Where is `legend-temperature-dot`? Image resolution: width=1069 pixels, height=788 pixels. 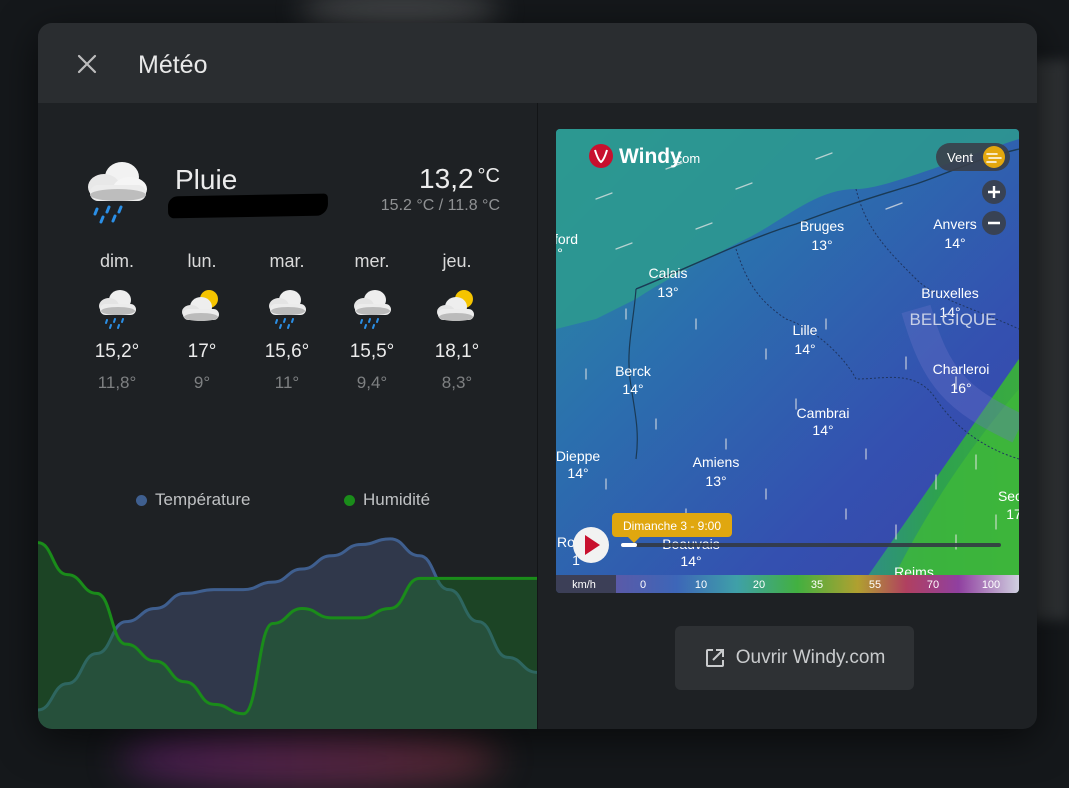
legend-temperature-dot is located at coordinates (141, 500).